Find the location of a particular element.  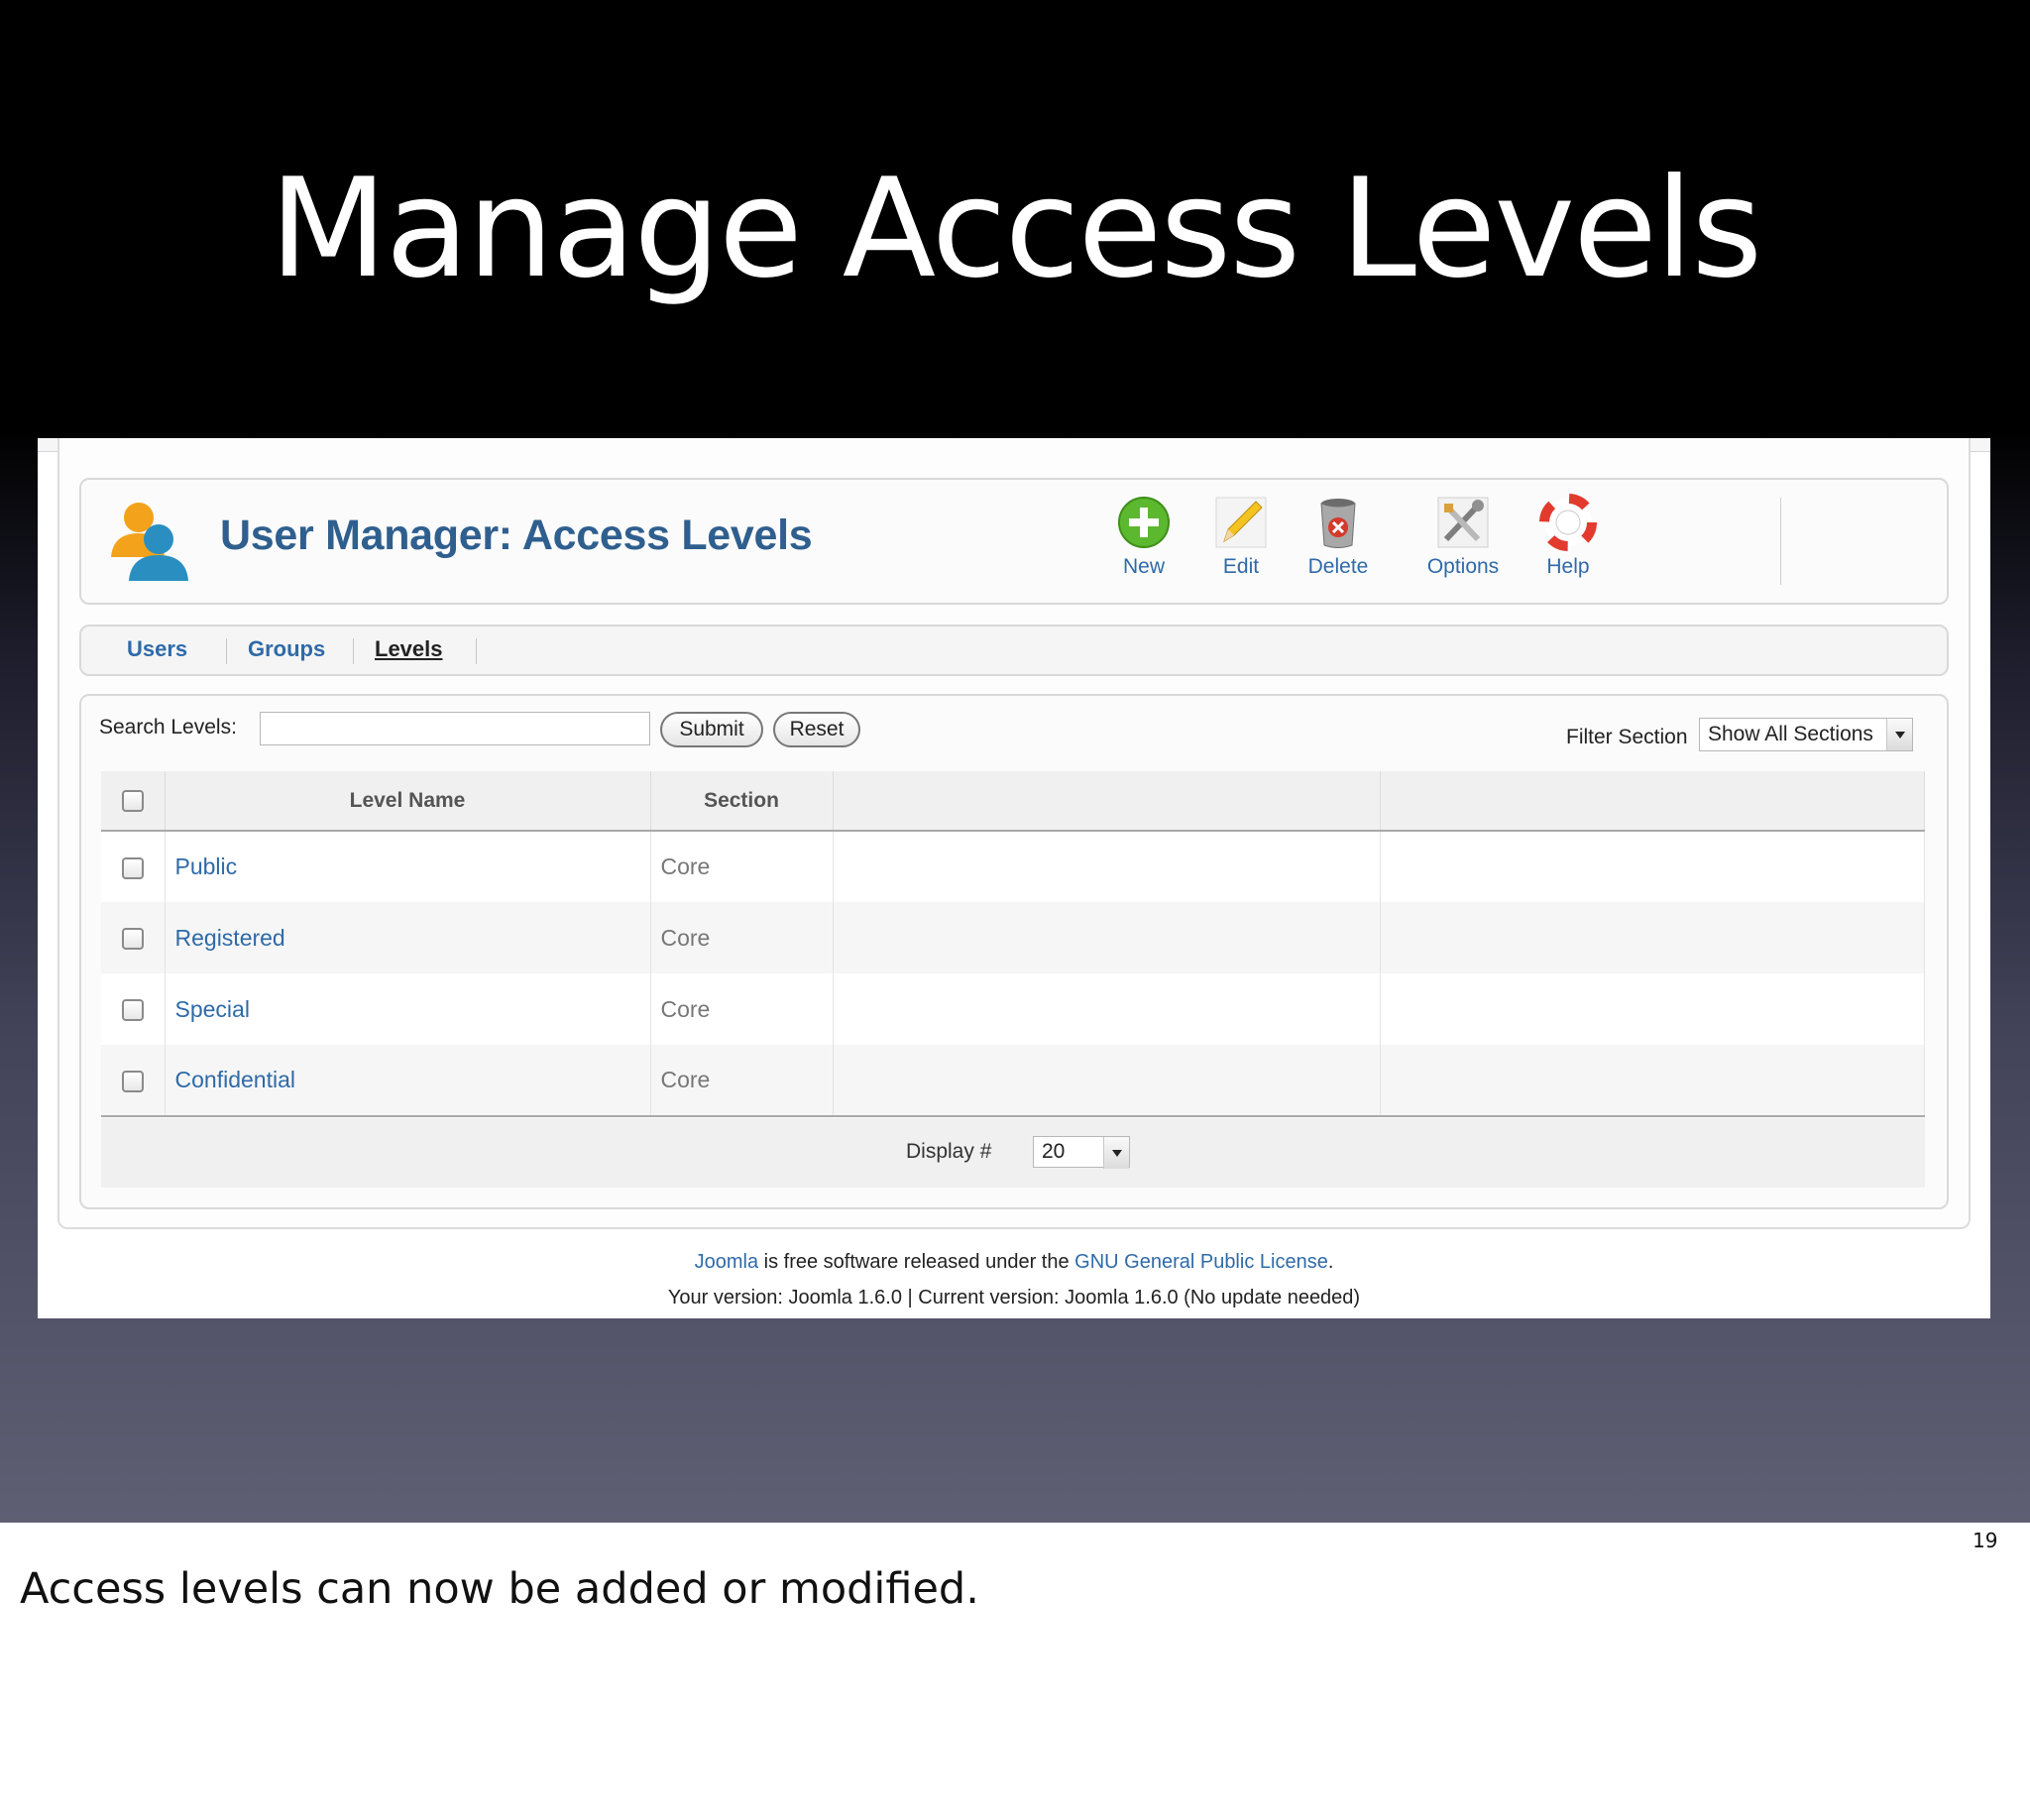

level-name-cell: Confidential is located at coordinates (408, 1081).